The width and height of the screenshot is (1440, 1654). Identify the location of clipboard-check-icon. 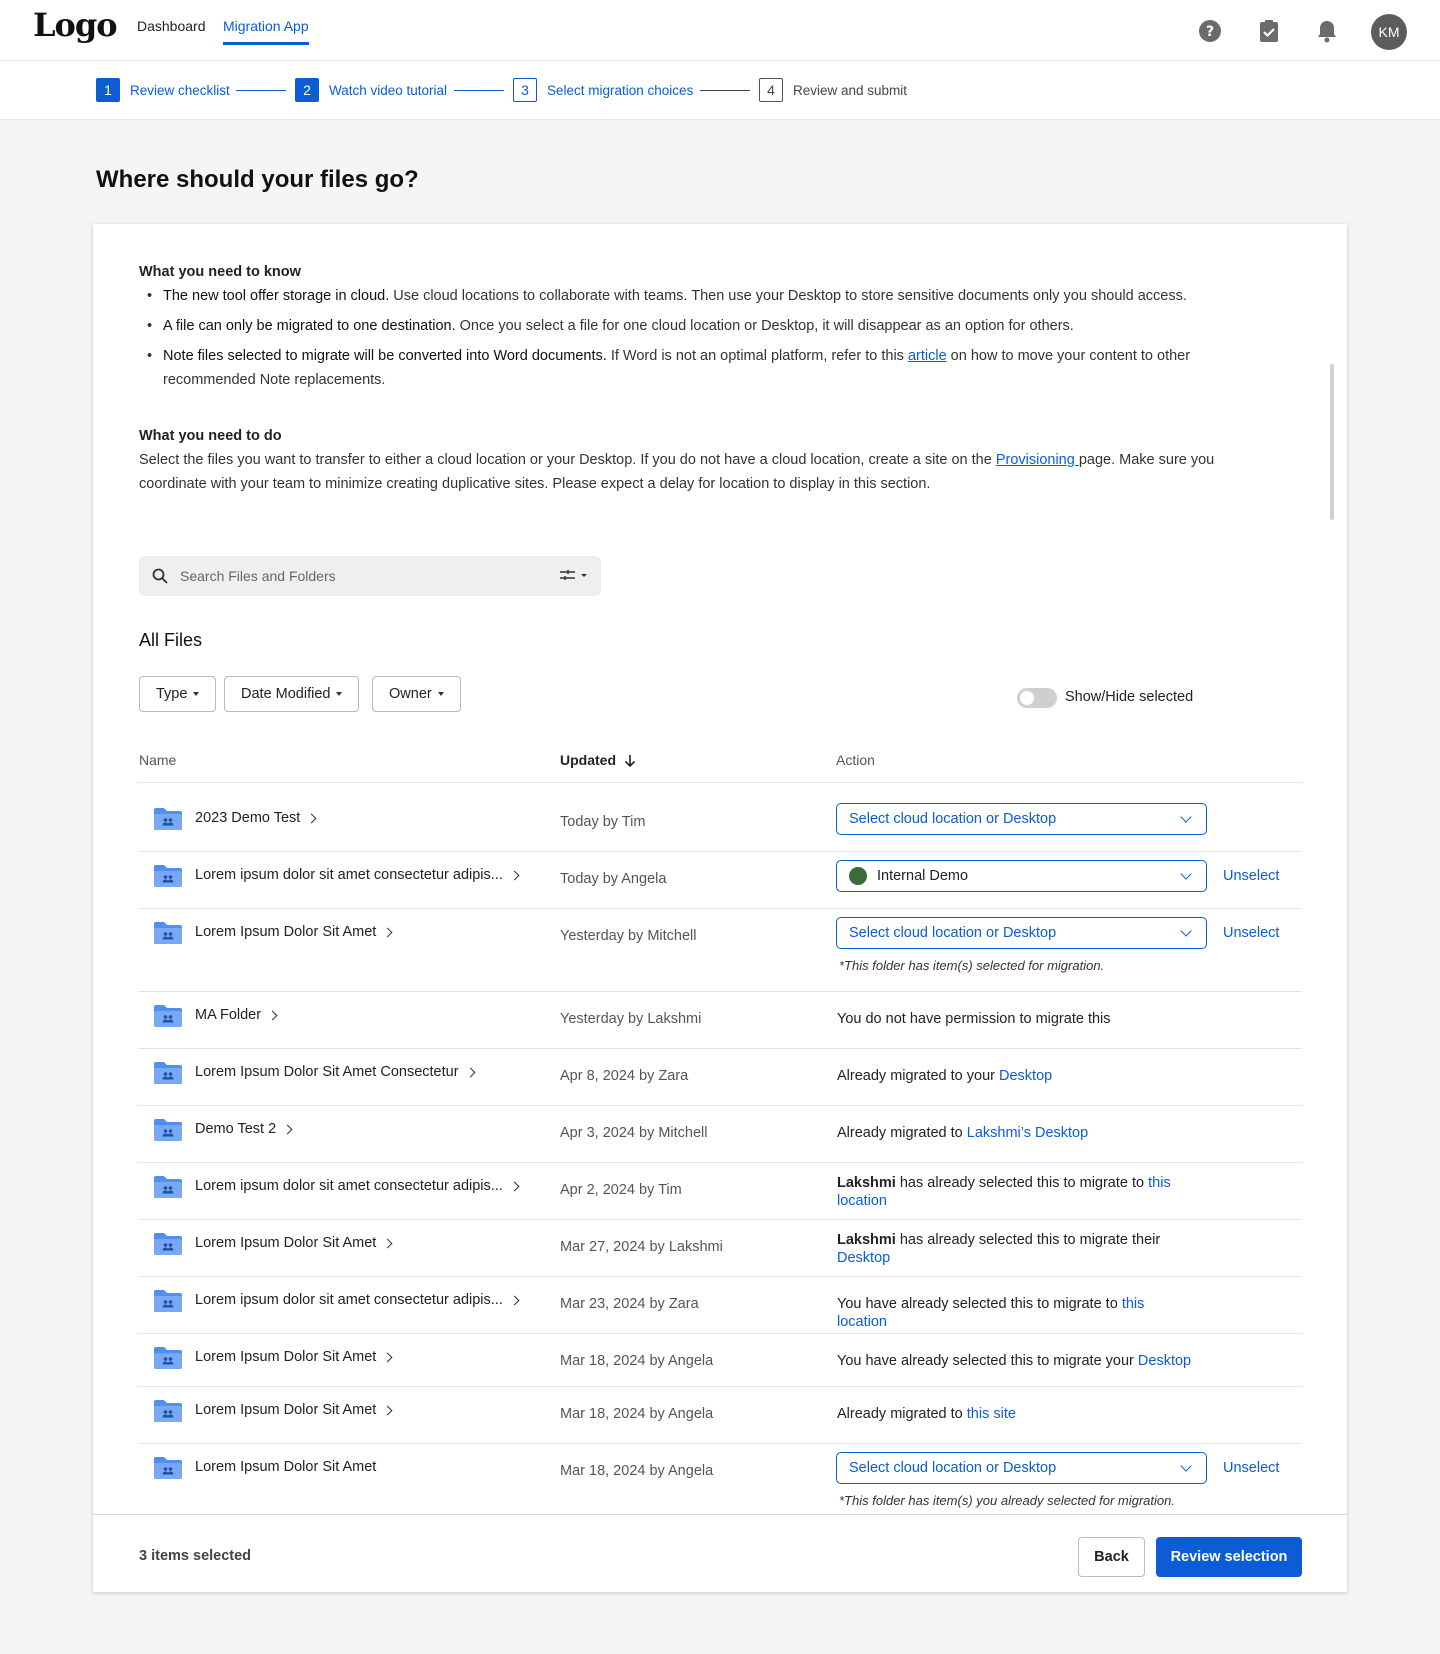
(1269, 31).